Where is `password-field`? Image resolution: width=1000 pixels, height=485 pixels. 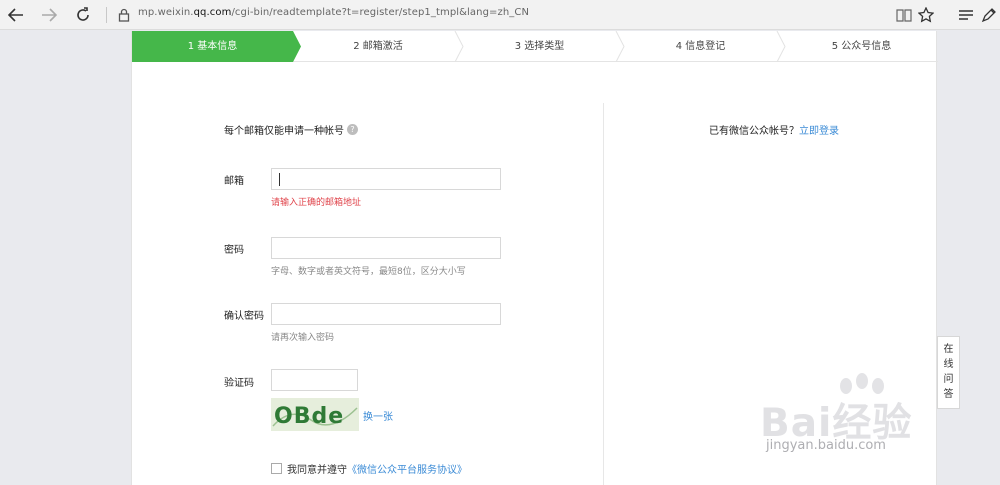 password-field is located at coordinates (386, 248).